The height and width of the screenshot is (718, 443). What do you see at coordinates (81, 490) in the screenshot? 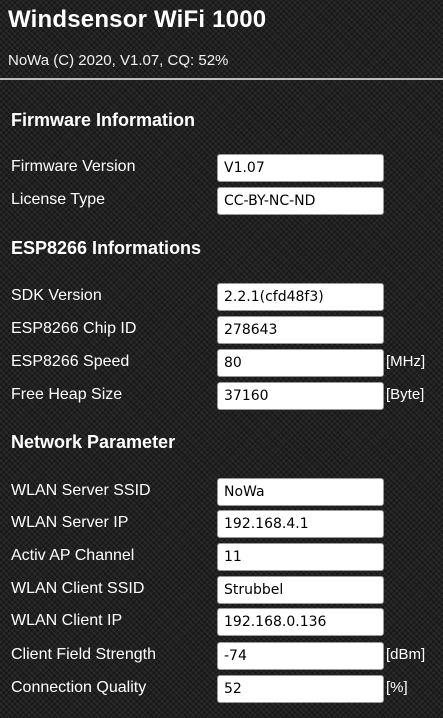
I see `label-server-ssid: WLAN Server SSID` at bounding box center [81, 490].